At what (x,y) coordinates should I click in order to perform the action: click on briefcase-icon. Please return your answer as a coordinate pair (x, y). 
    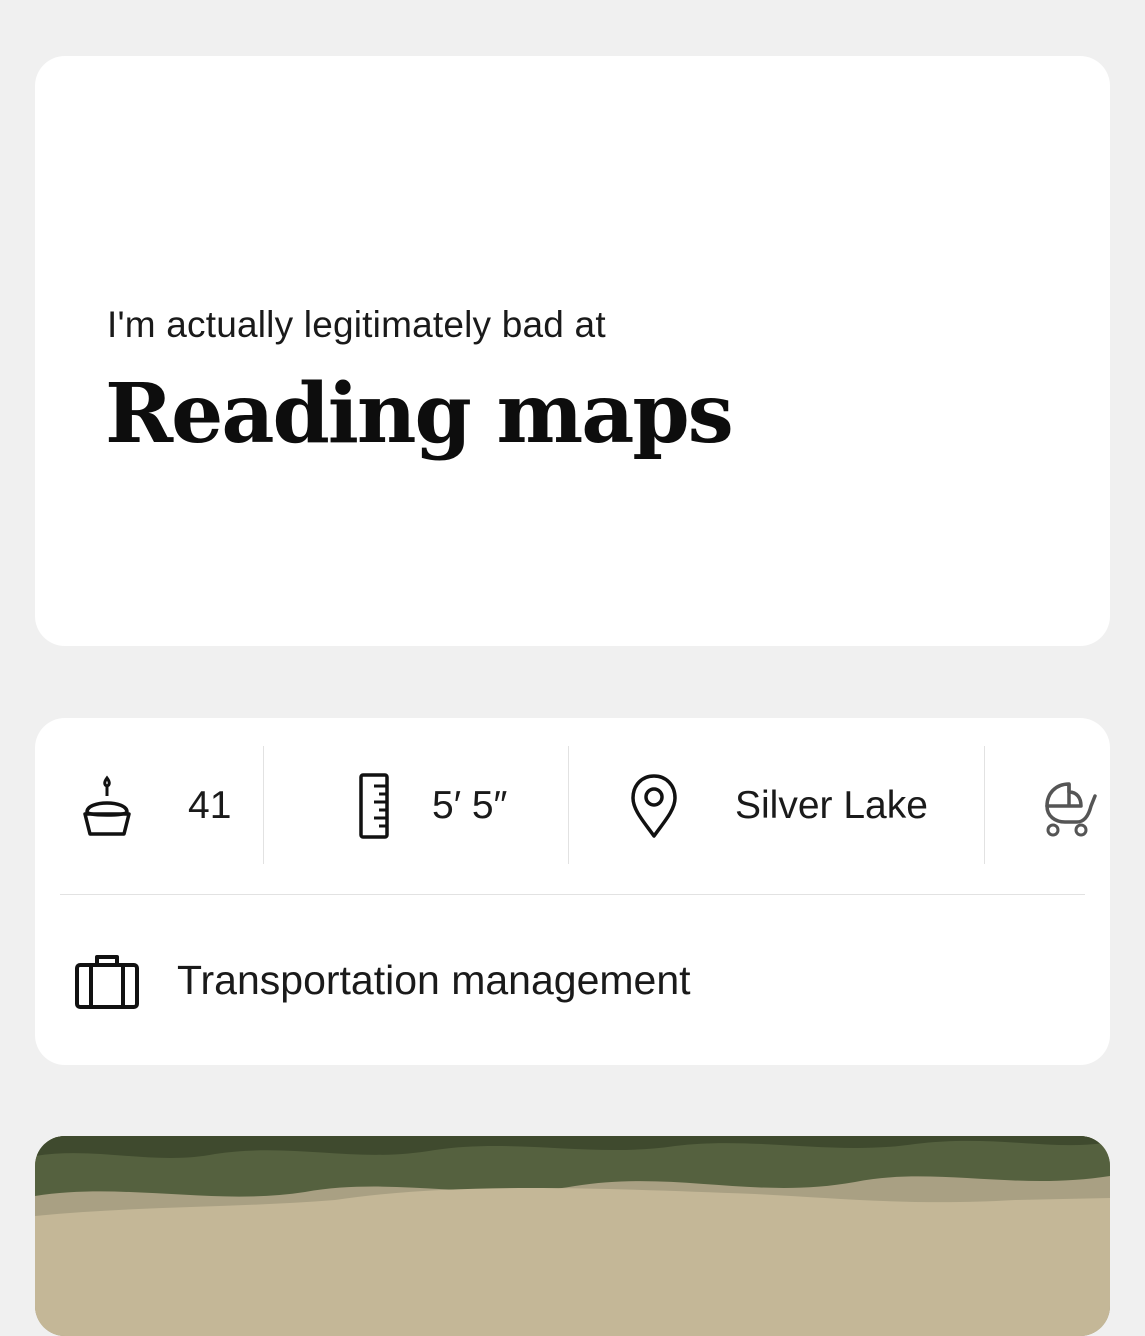
    Looking at the image, I should click on (107, 982).